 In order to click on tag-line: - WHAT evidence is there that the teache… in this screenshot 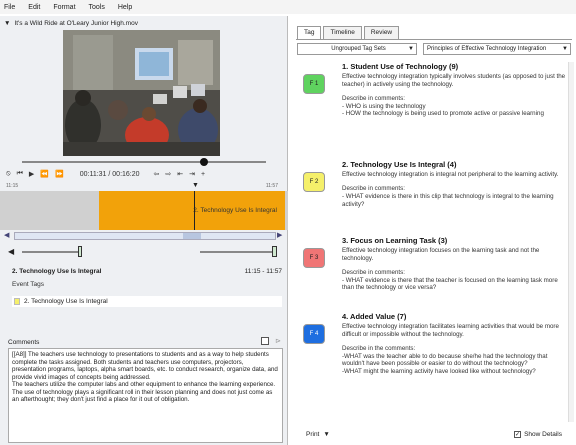, I will do `click(450, 284)`.